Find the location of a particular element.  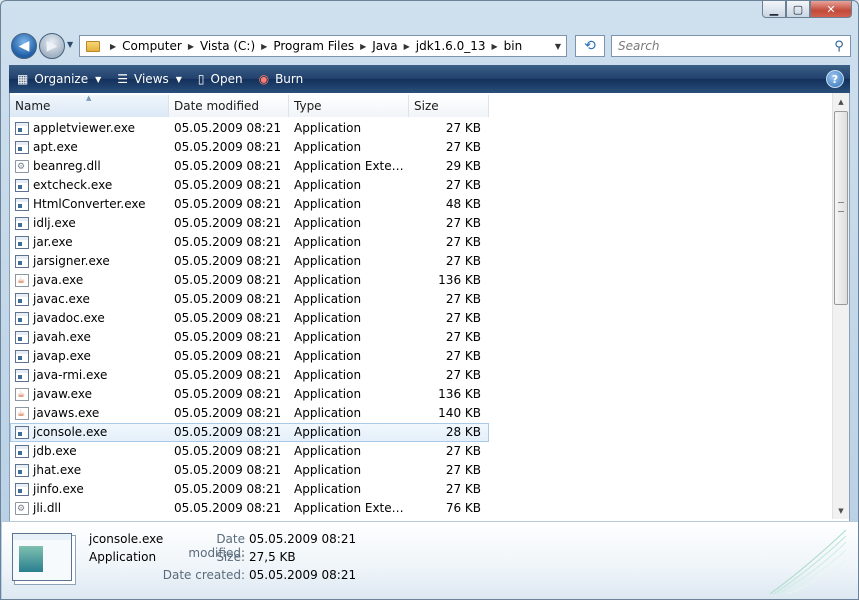

file-name-cell: idlj.exe is located at coordinates (89, 223).